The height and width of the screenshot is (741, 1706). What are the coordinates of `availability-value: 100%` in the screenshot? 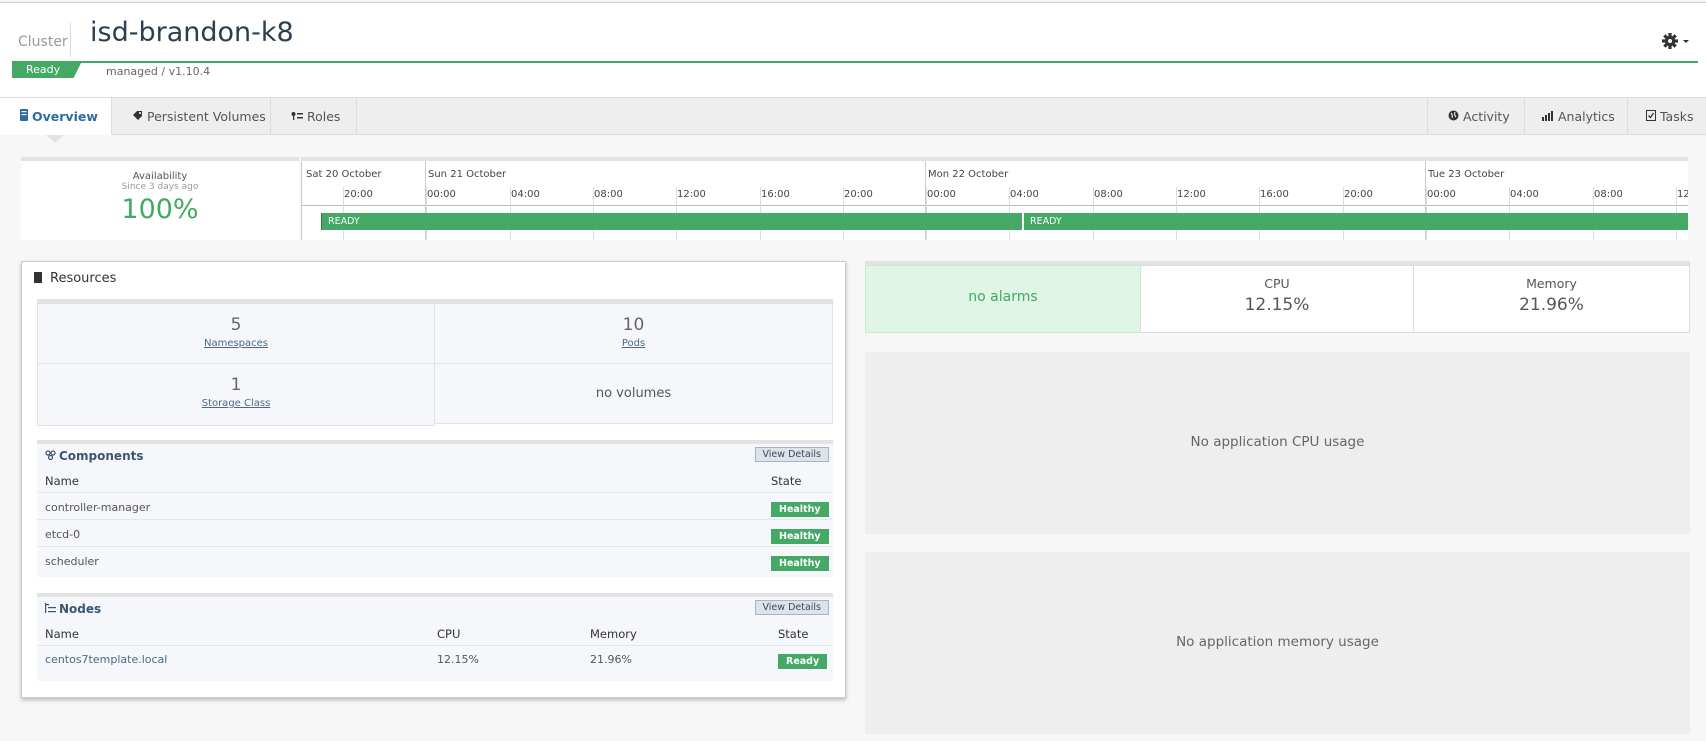 It's located at (160, 209).